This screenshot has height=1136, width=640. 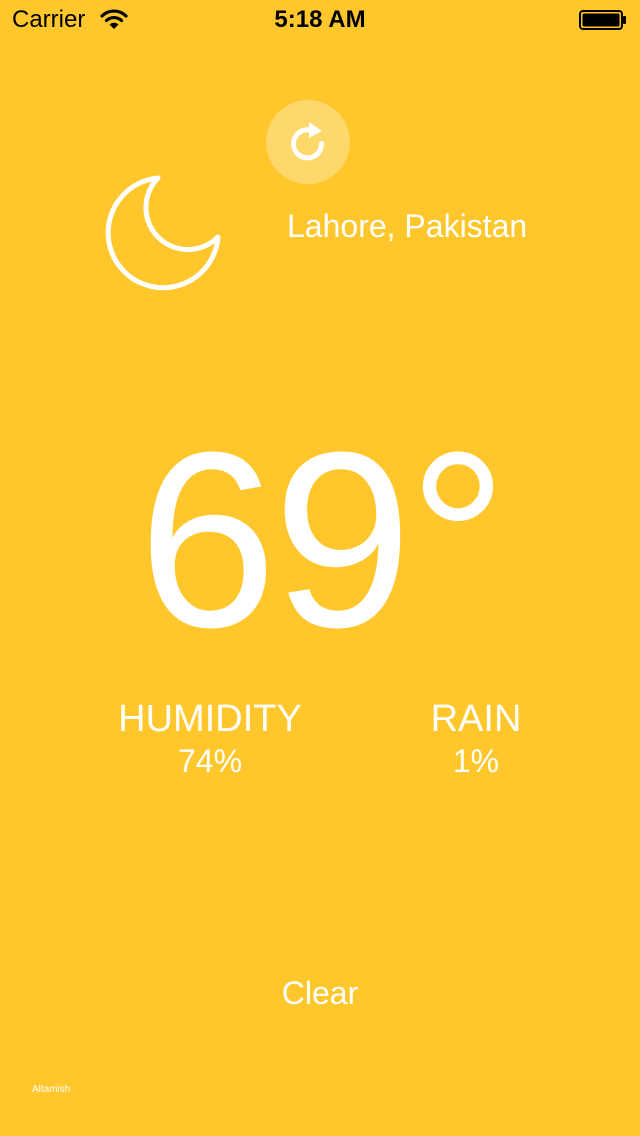 What do you see at coordinates (320, 993) in the screenshot?
I see `weather-summary: Clear` at bounding box center [320, 993].